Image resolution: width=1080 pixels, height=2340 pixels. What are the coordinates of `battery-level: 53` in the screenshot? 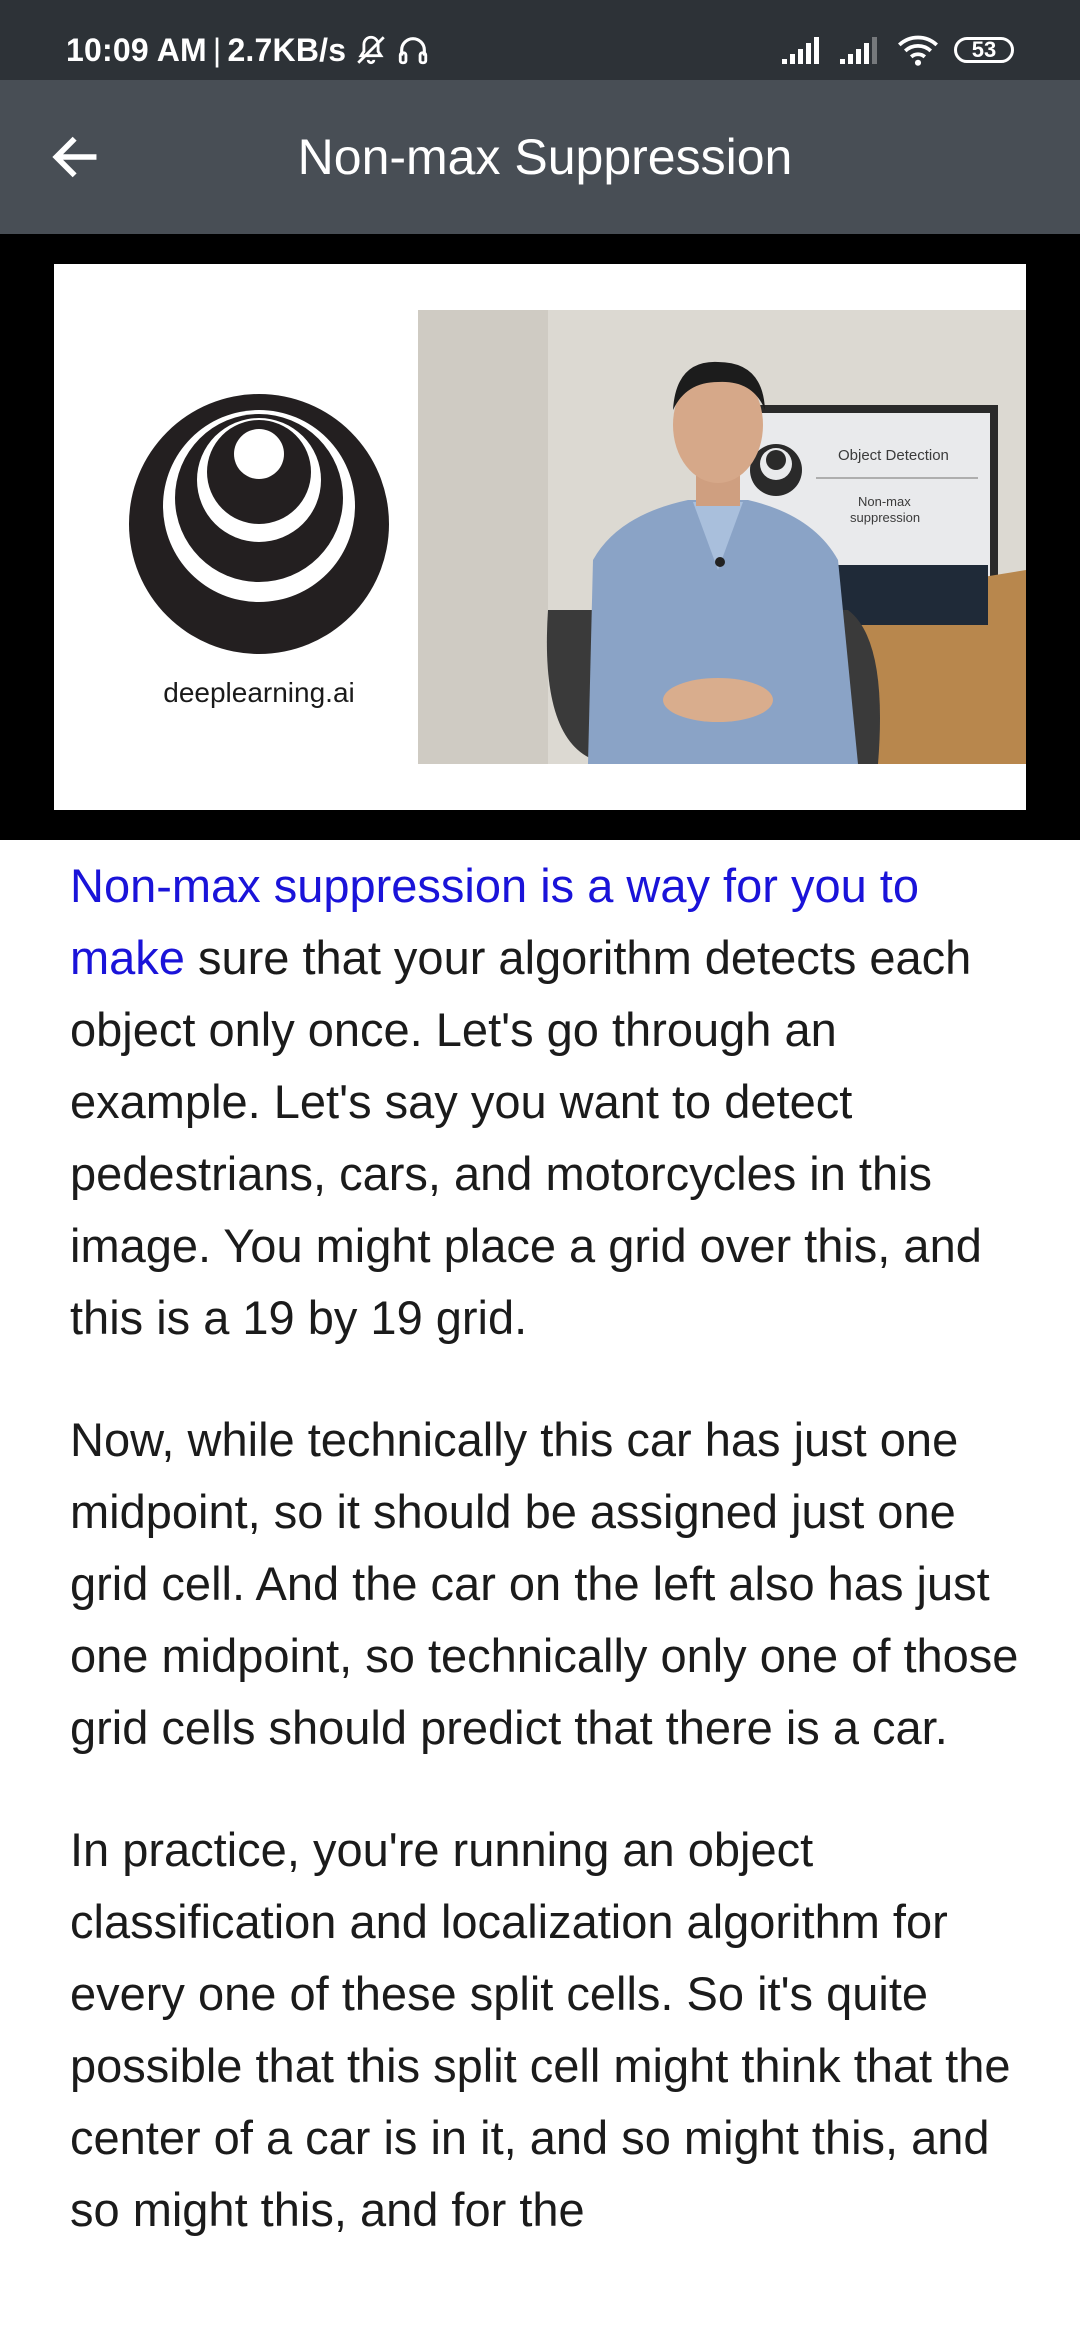 It's located at (984, 49).